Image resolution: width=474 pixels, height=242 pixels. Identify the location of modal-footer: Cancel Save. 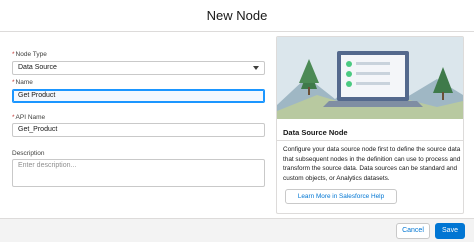
(237, 230).